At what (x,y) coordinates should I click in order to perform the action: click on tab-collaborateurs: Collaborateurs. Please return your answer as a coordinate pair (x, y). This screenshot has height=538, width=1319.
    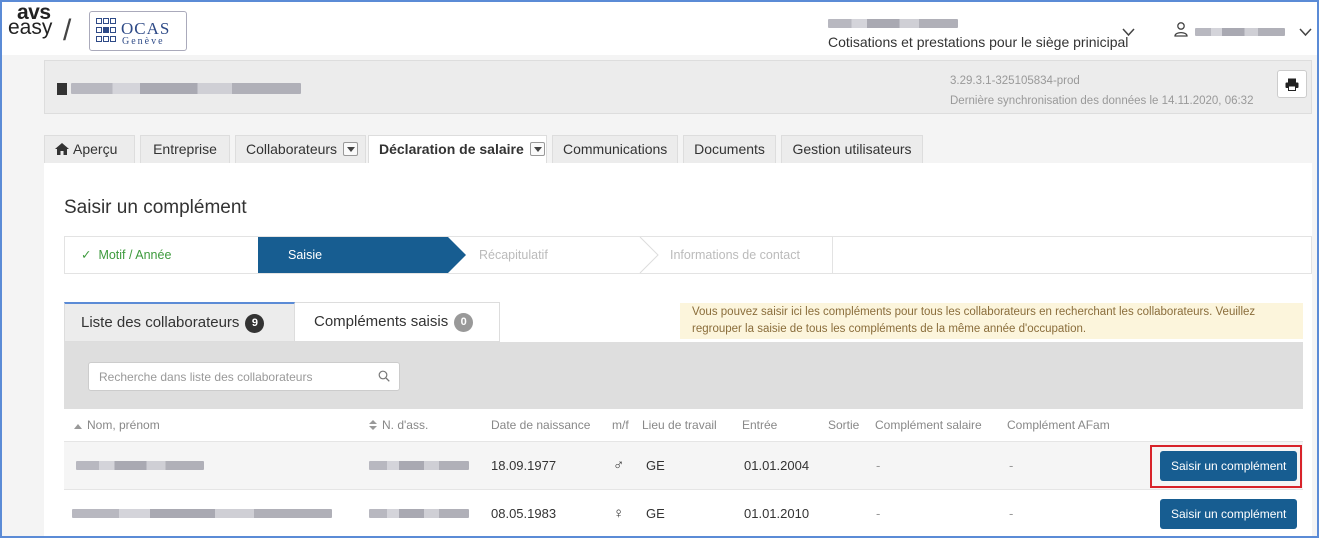
    Looking at the image, I should click on (300, 149).